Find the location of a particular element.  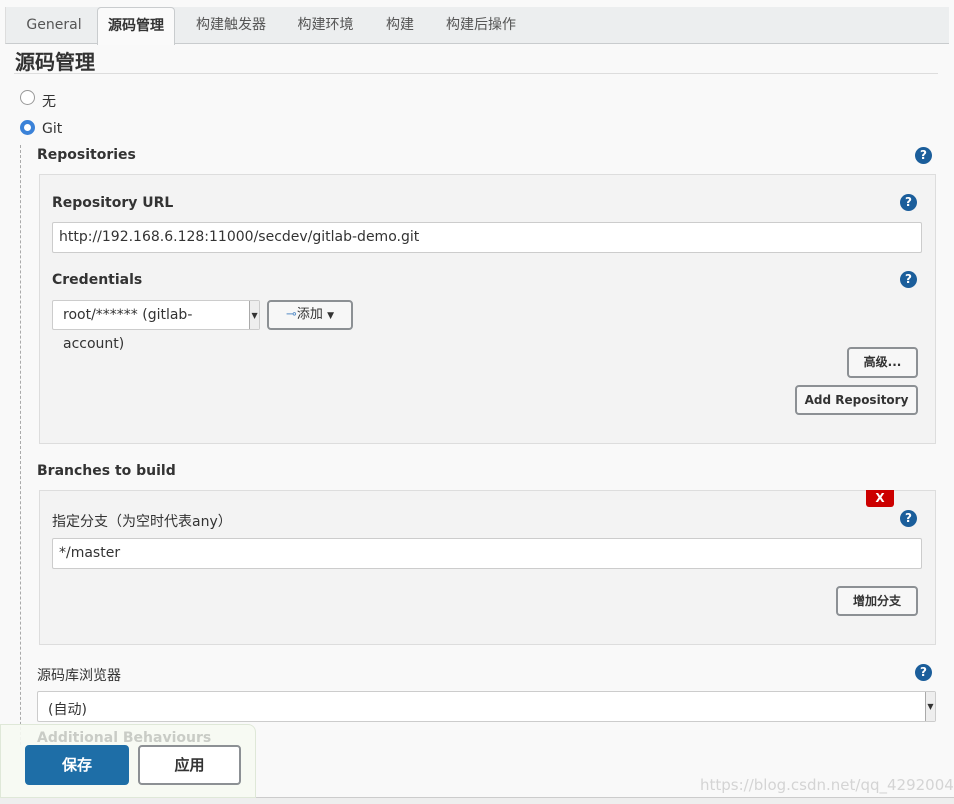

save-button: 保存 is located at coordinates (77, 765).